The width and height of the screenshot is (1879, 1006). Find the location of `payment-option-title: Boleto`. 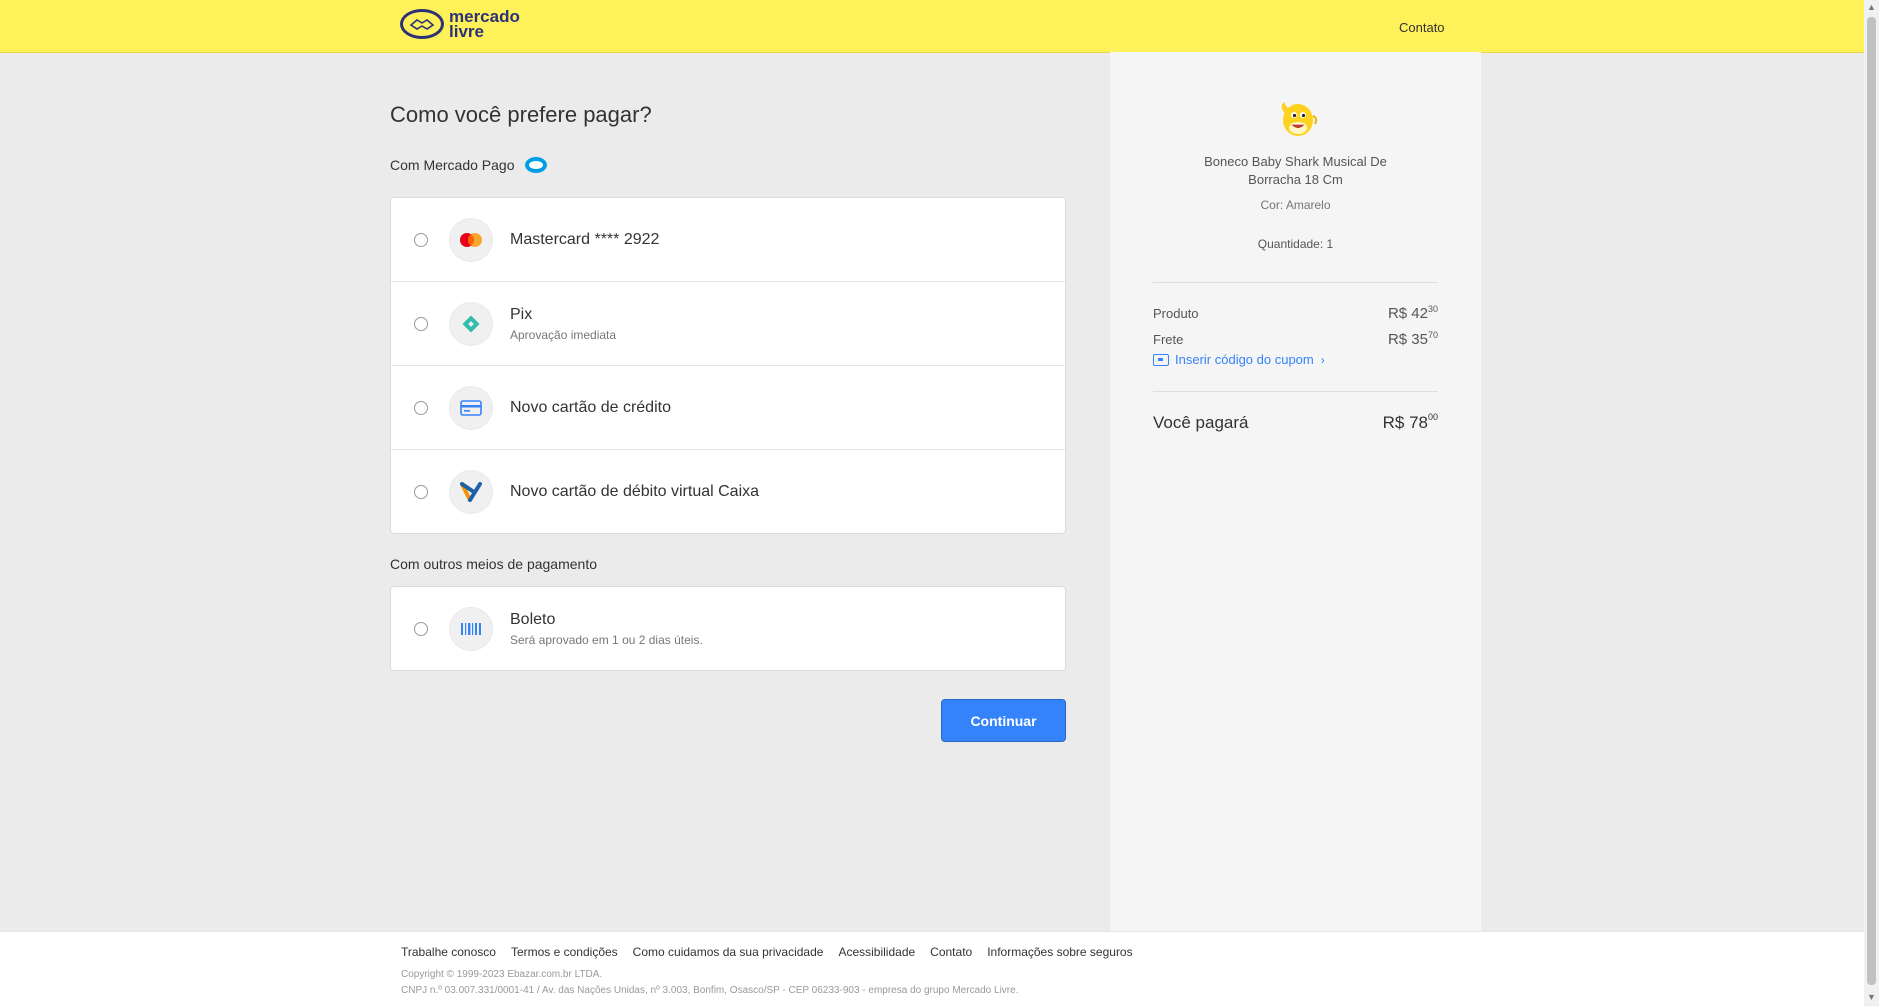

payment-option-title: Boleto is located at coordinates (533, 619).